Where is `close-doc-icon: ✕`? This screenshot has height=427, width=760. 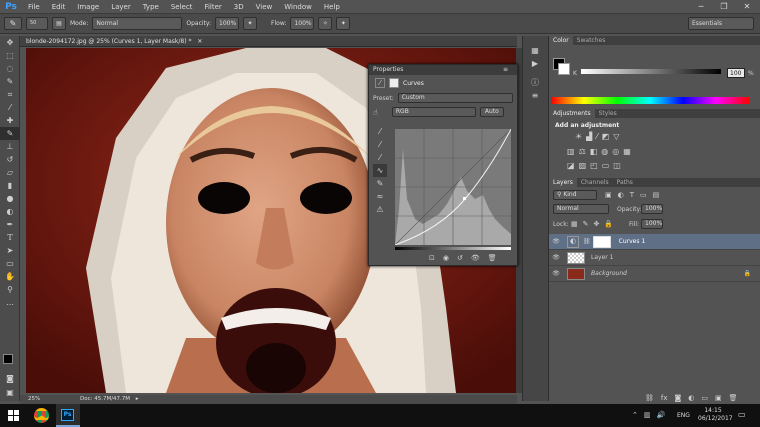 close-doc-icon: ✕ is located at coordinates (199, 41).